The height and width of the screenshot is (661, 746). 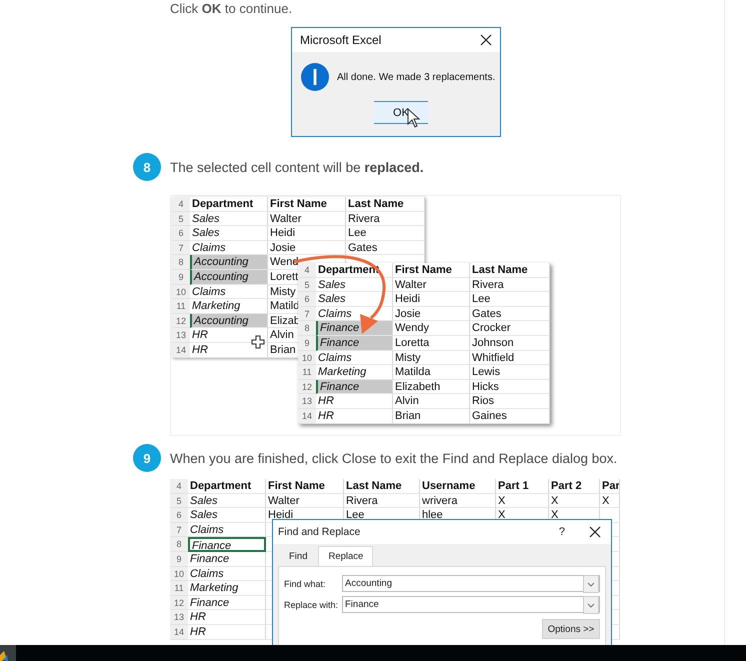 I want to click on table-cell: Josie, so click(x=431, y=314).